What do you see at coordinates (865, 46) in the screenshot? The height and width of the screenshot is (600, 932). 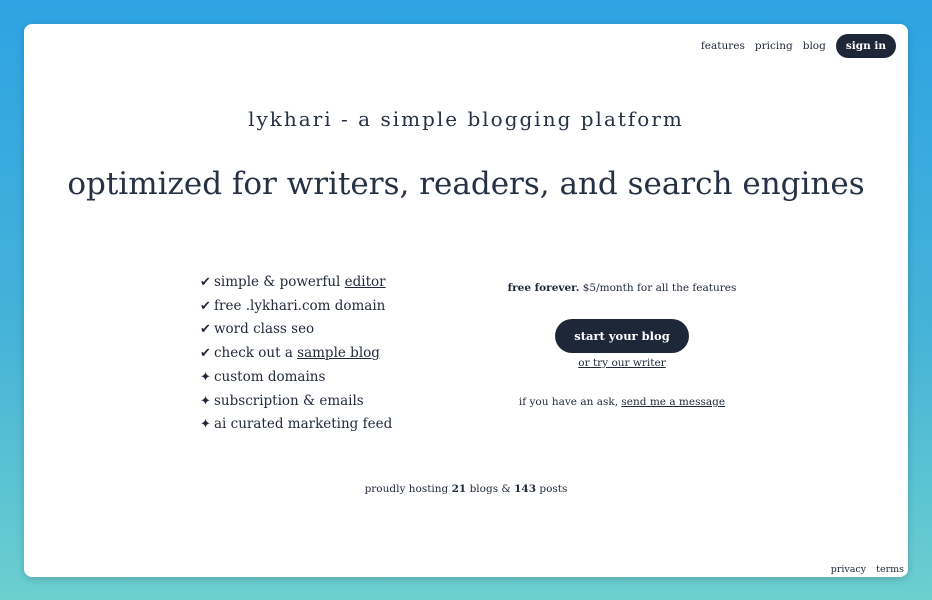 I see `sign-in-button: sign in` at bounding box center [865, 46].